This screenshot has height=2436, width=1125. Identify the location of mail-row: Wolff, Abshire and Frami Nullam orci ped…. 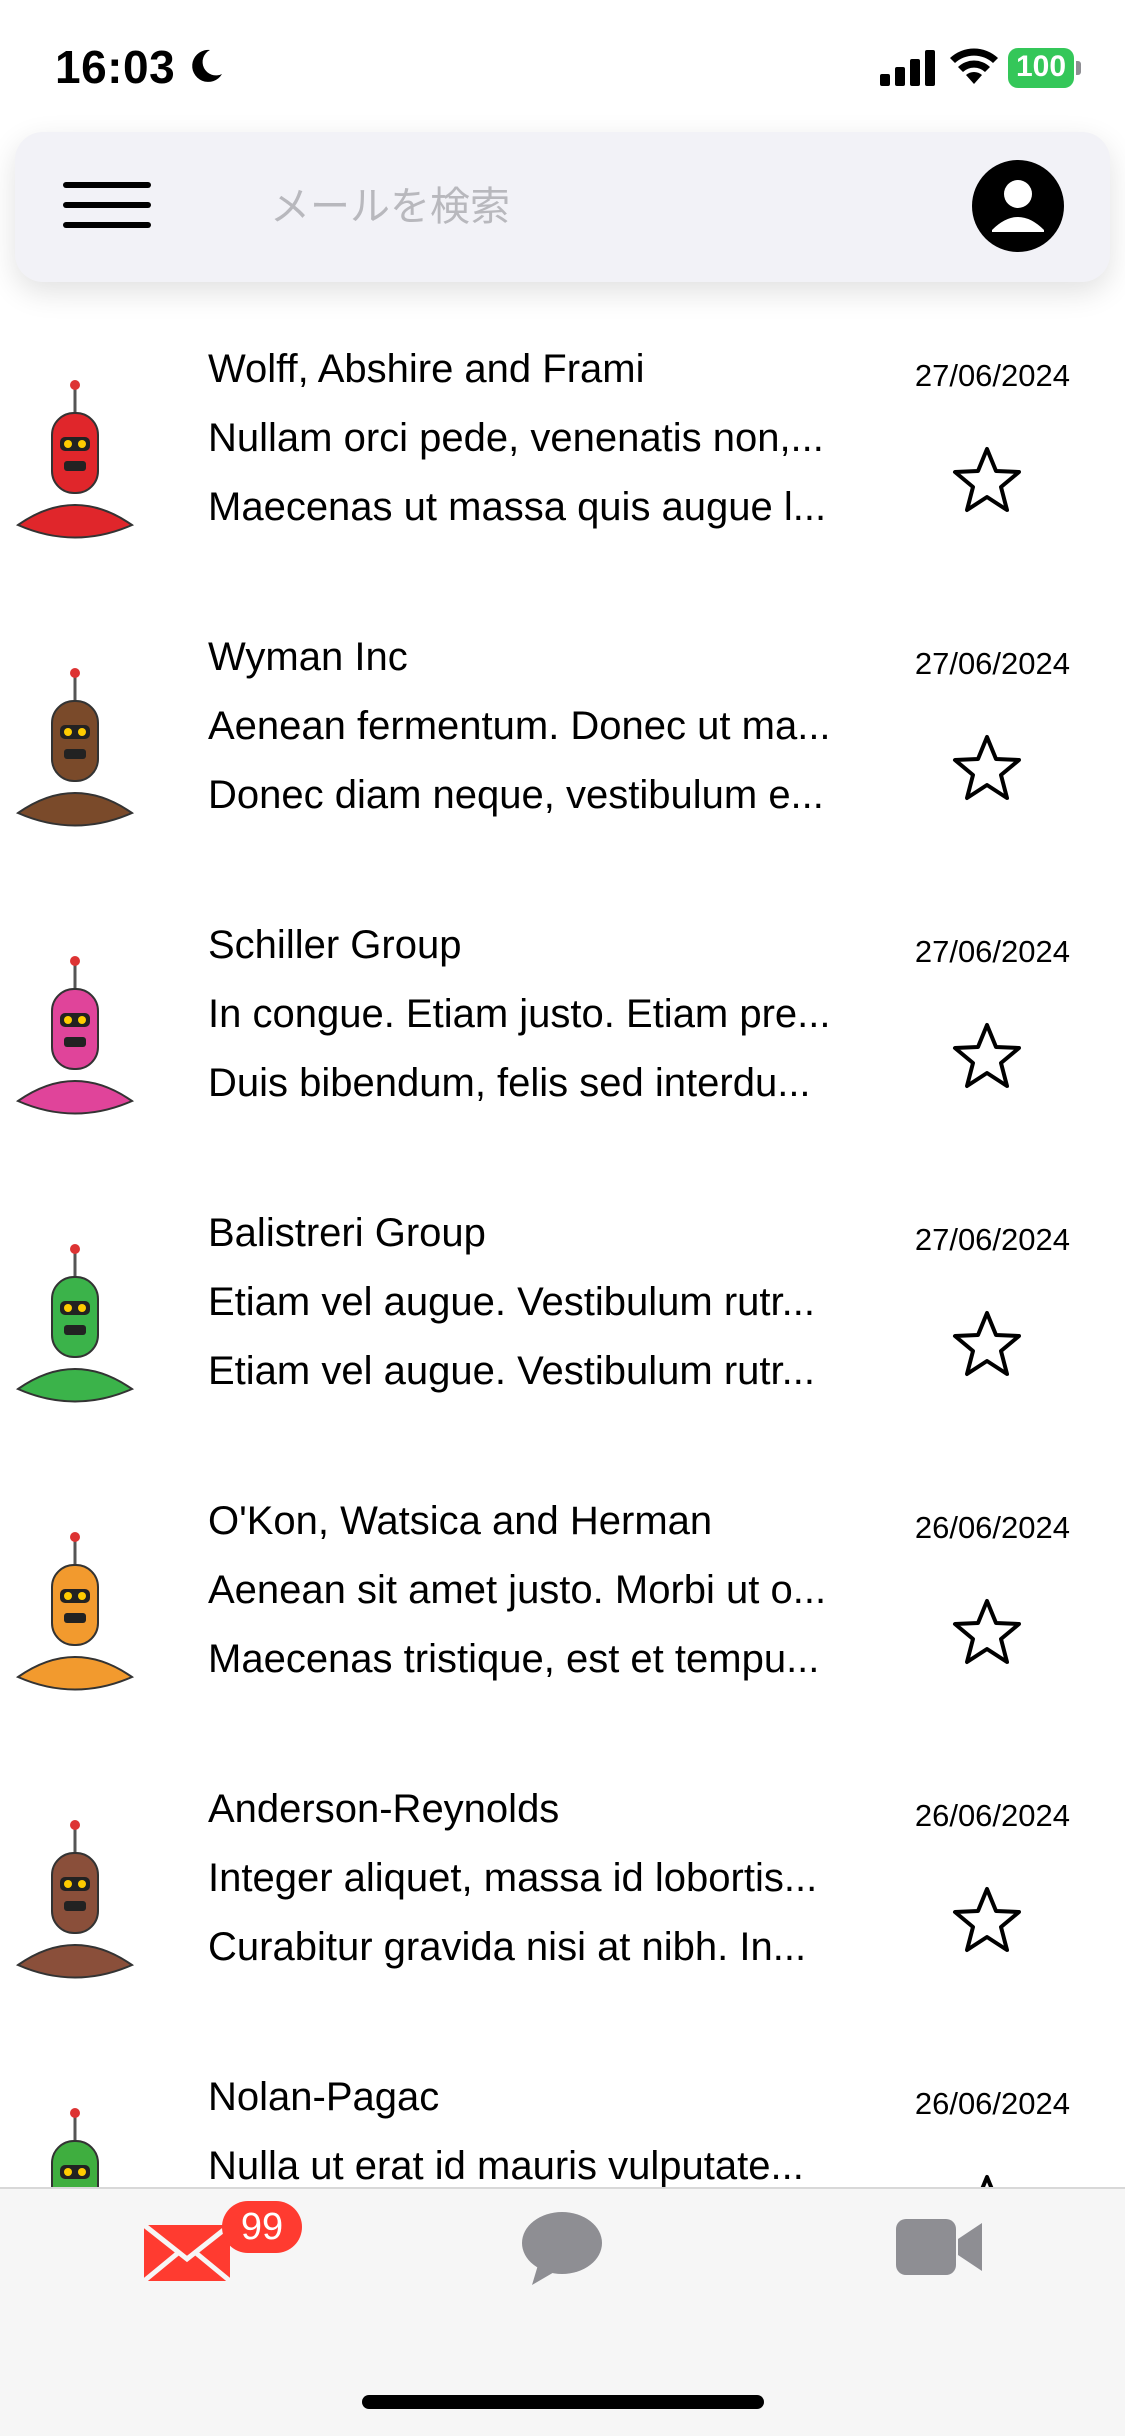
(562, 474).